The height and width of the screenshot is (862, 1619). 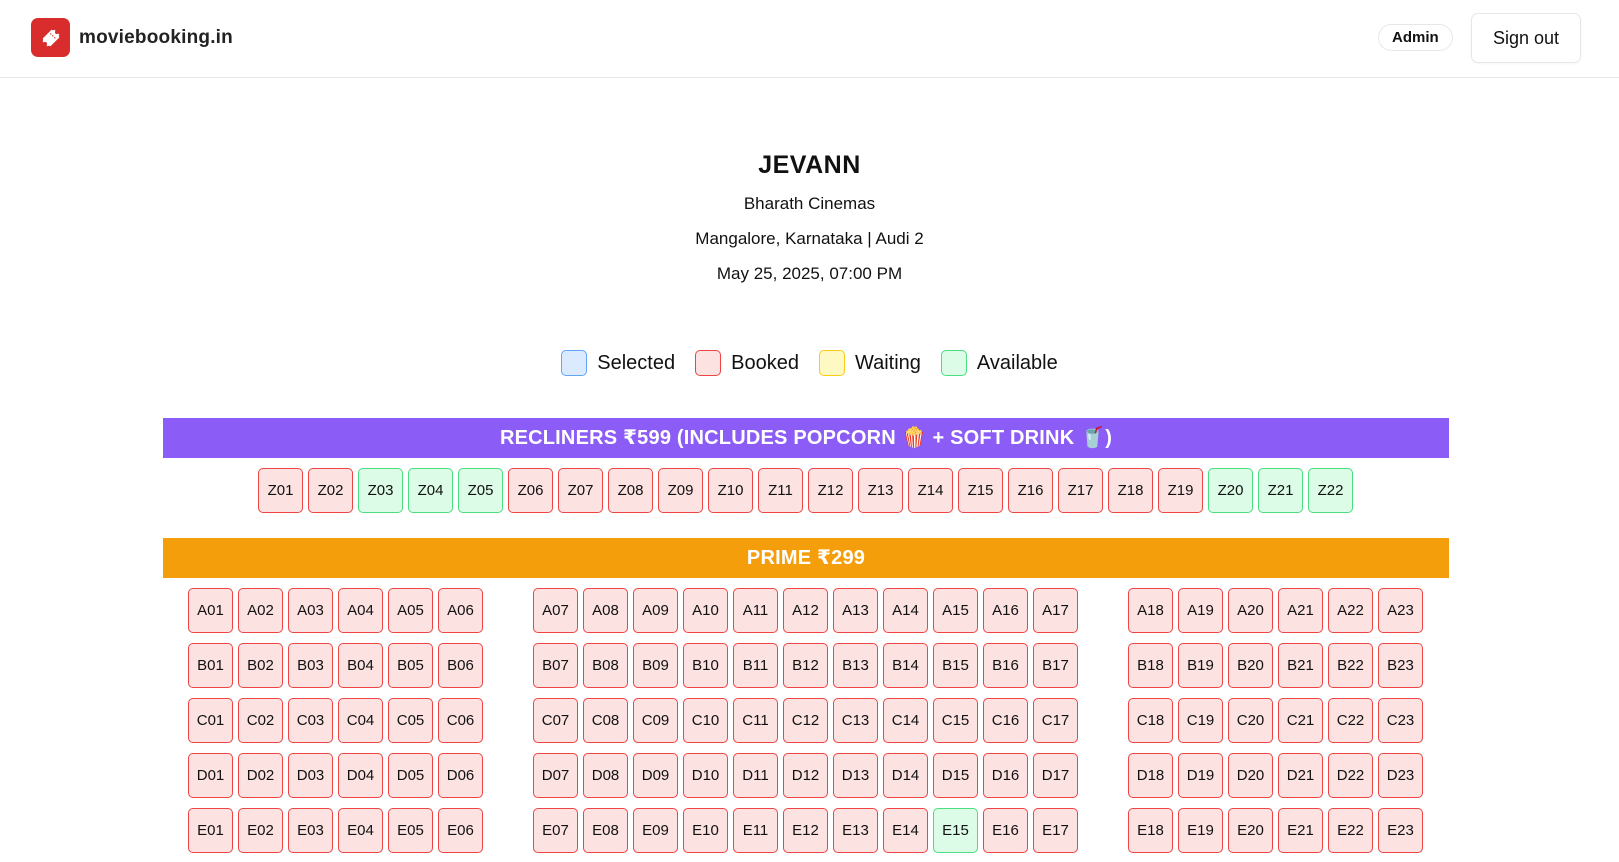 What do you see at coordinates (1200, 830) in the screenshot?
I see `seat-E19: E19` at bounding box center [1200, 830].